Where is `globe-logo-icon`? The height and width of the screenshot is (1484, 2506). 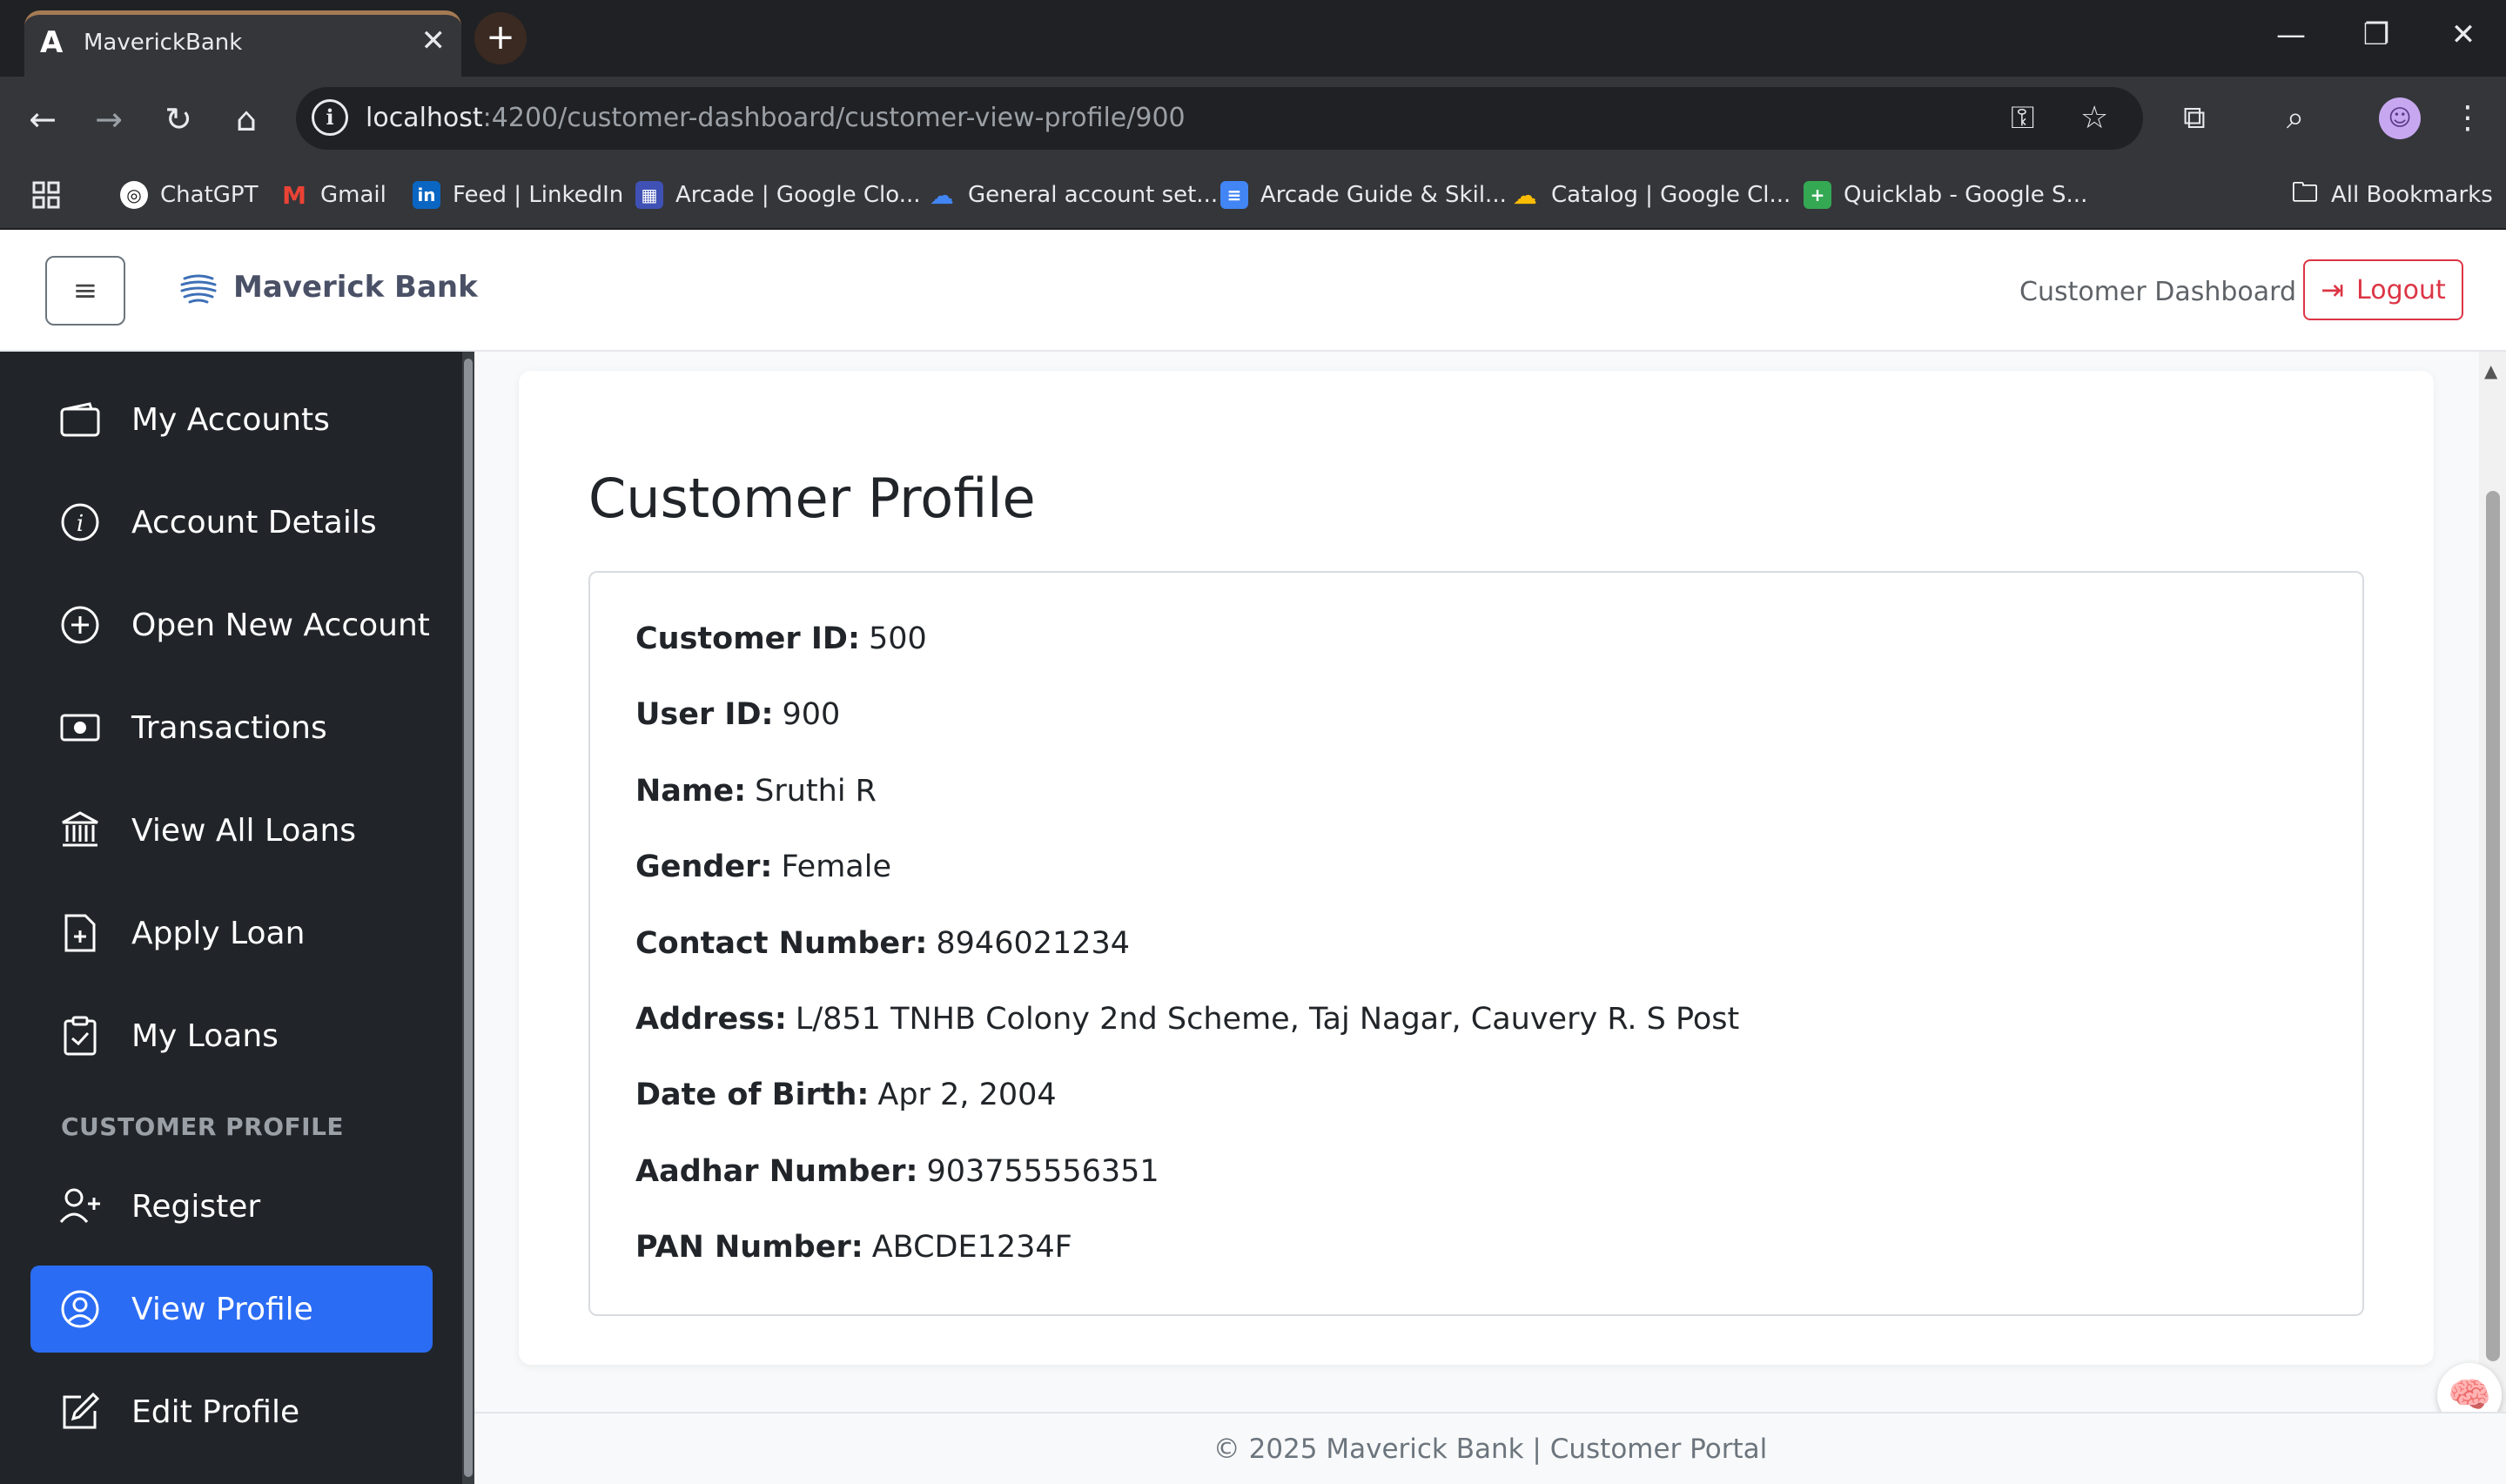
globe-logo-icon is located at coordinates (198, 289).